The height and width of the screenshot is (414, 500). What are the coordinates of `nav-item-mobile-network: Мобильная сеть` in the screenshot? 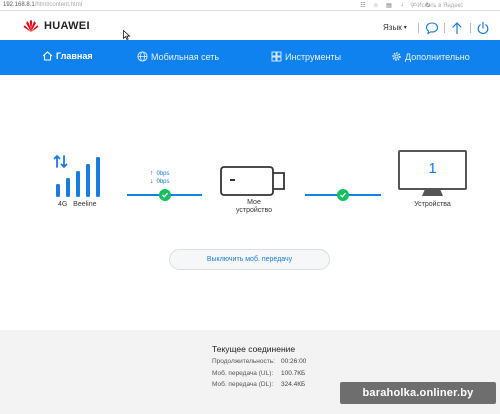 It's located at (178, 56).